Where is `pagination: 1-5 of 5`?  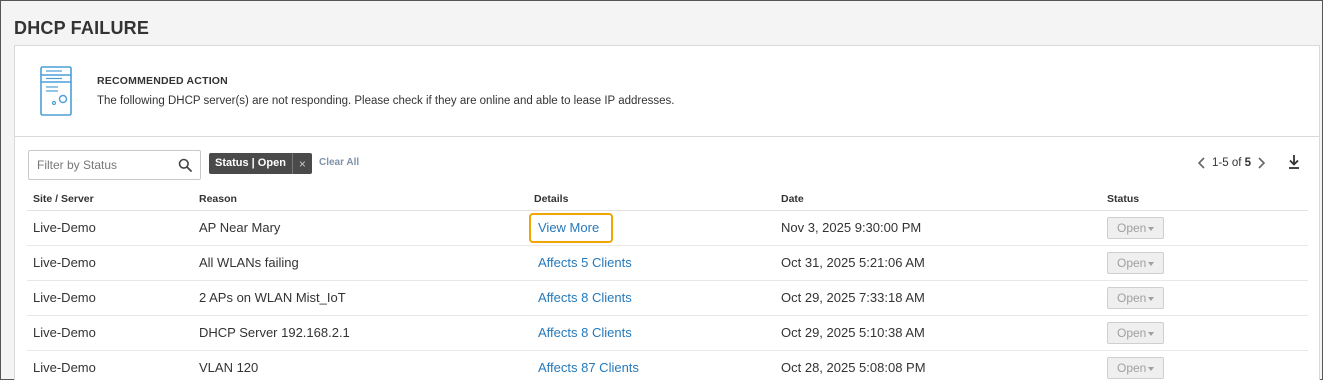
pagination: 1-5 of 5 is located at coordinates (1231, 163).